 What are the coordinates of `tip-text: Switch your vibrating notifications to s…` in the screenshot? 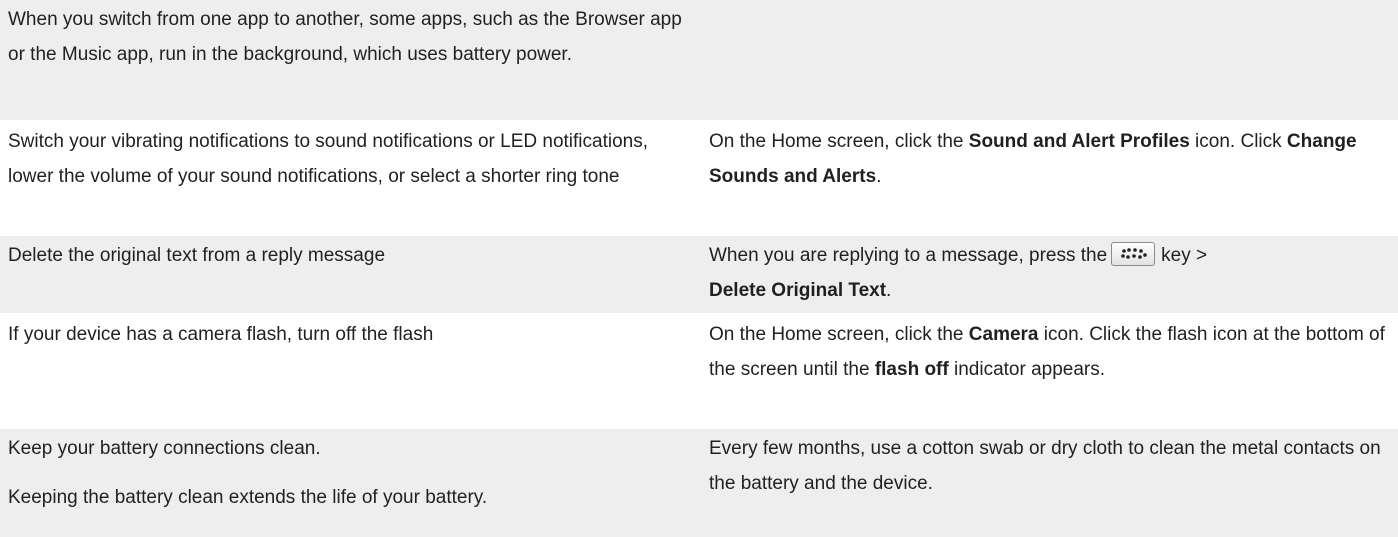 It's located at (328, 159).